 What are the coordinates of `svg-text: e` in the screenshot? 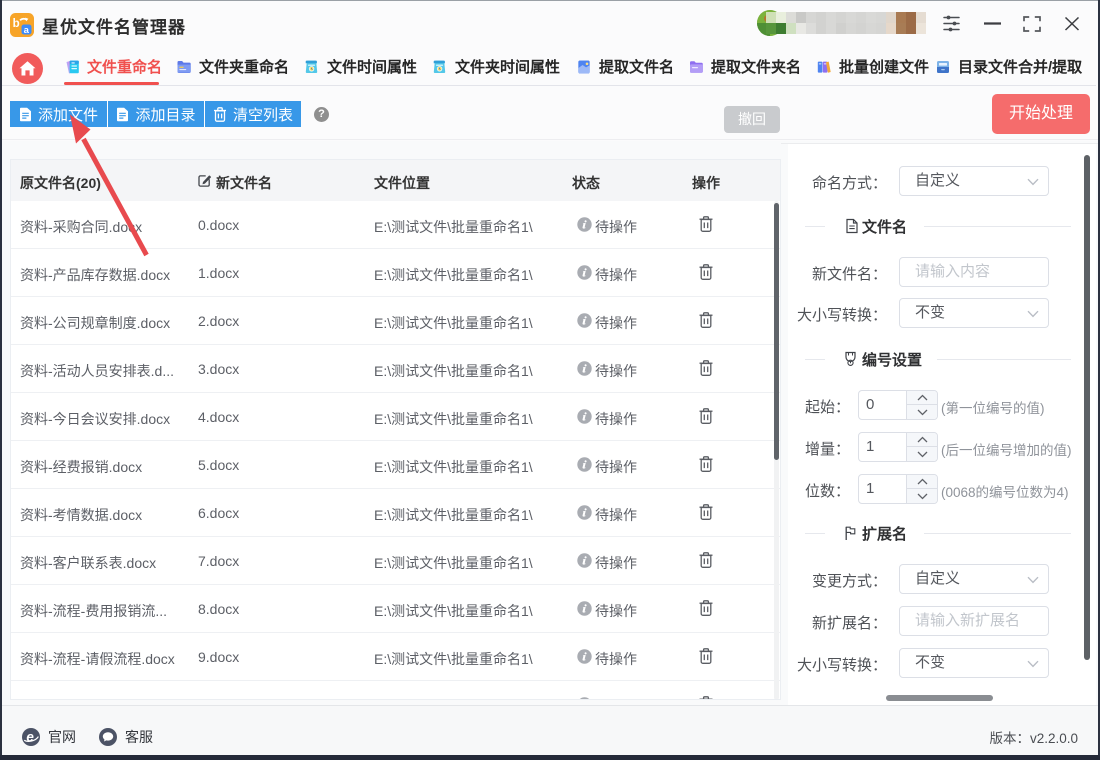 It's located at (30, 737).